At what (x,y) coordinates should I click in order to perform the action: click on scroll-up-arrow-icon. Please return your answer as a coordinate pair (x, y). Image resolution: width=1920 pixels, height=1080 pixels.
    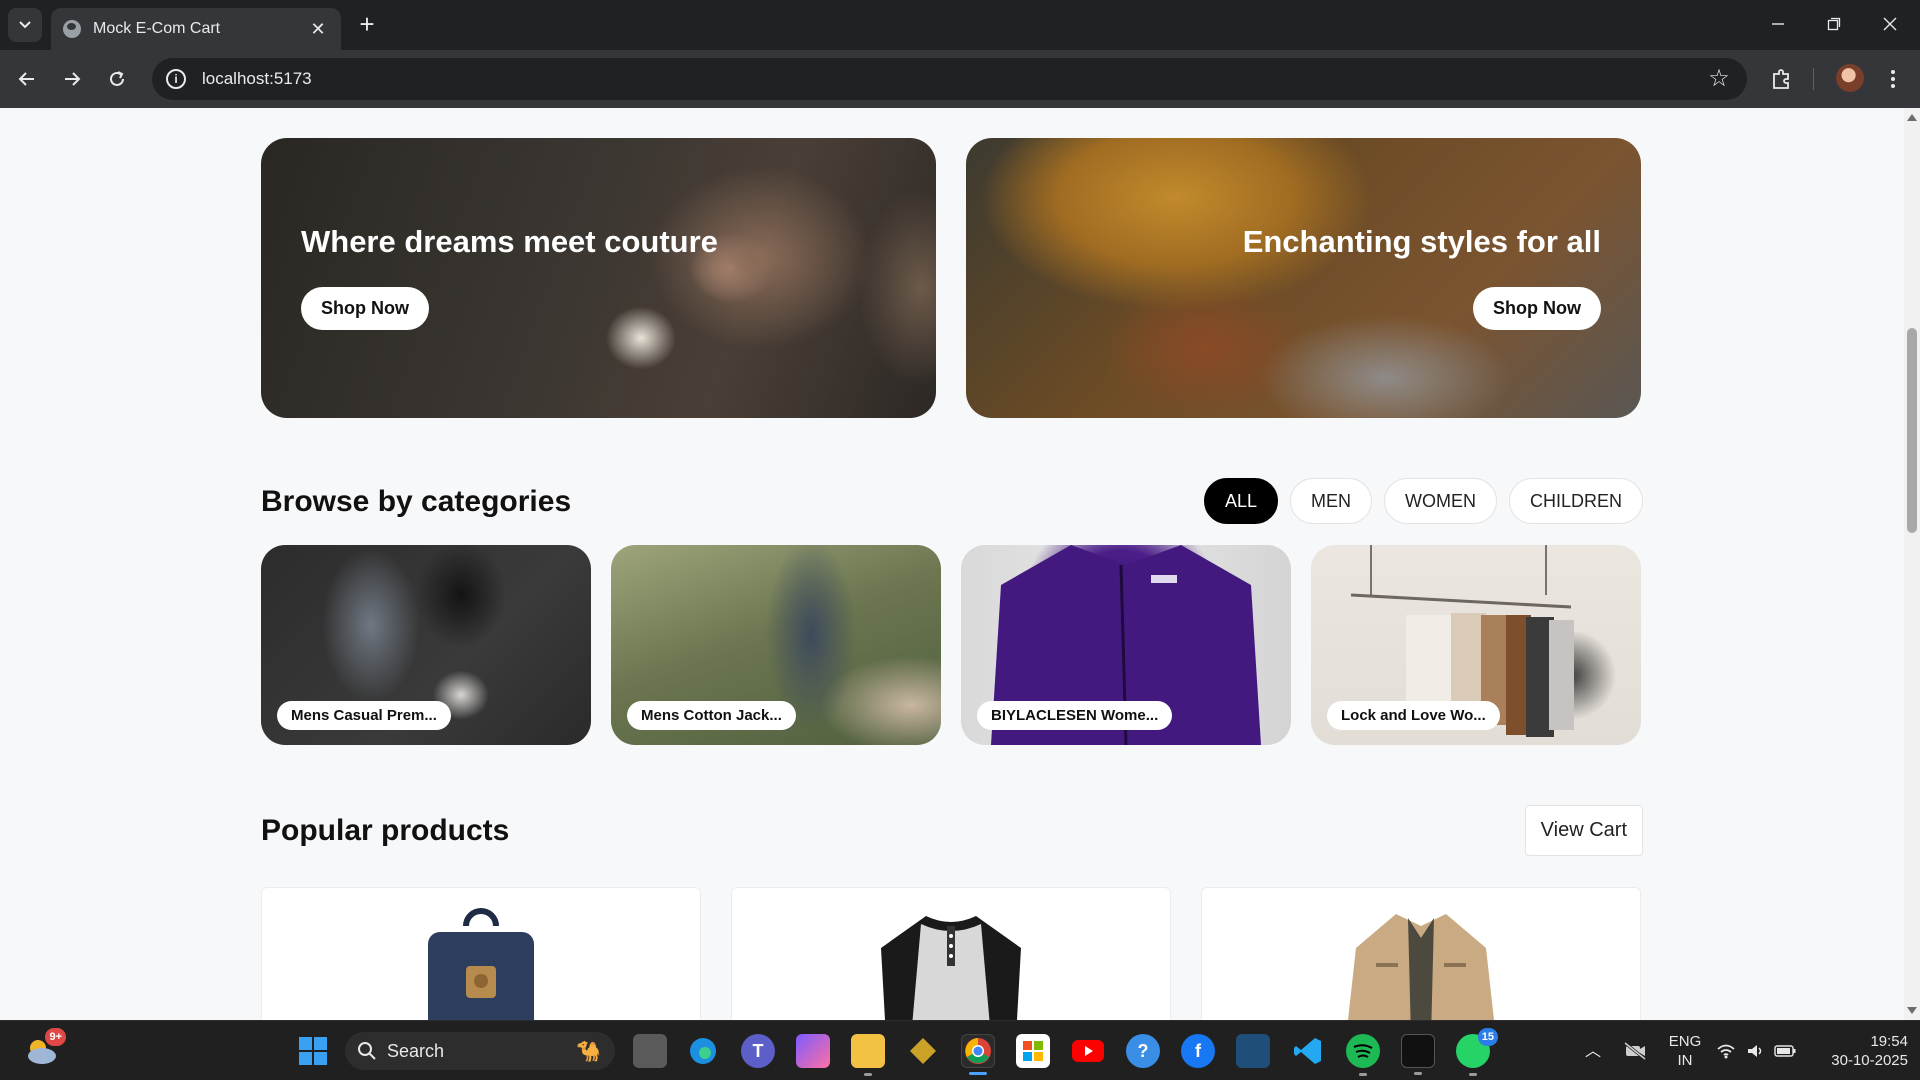
    Looking at the image, I should click on (1912, 117).